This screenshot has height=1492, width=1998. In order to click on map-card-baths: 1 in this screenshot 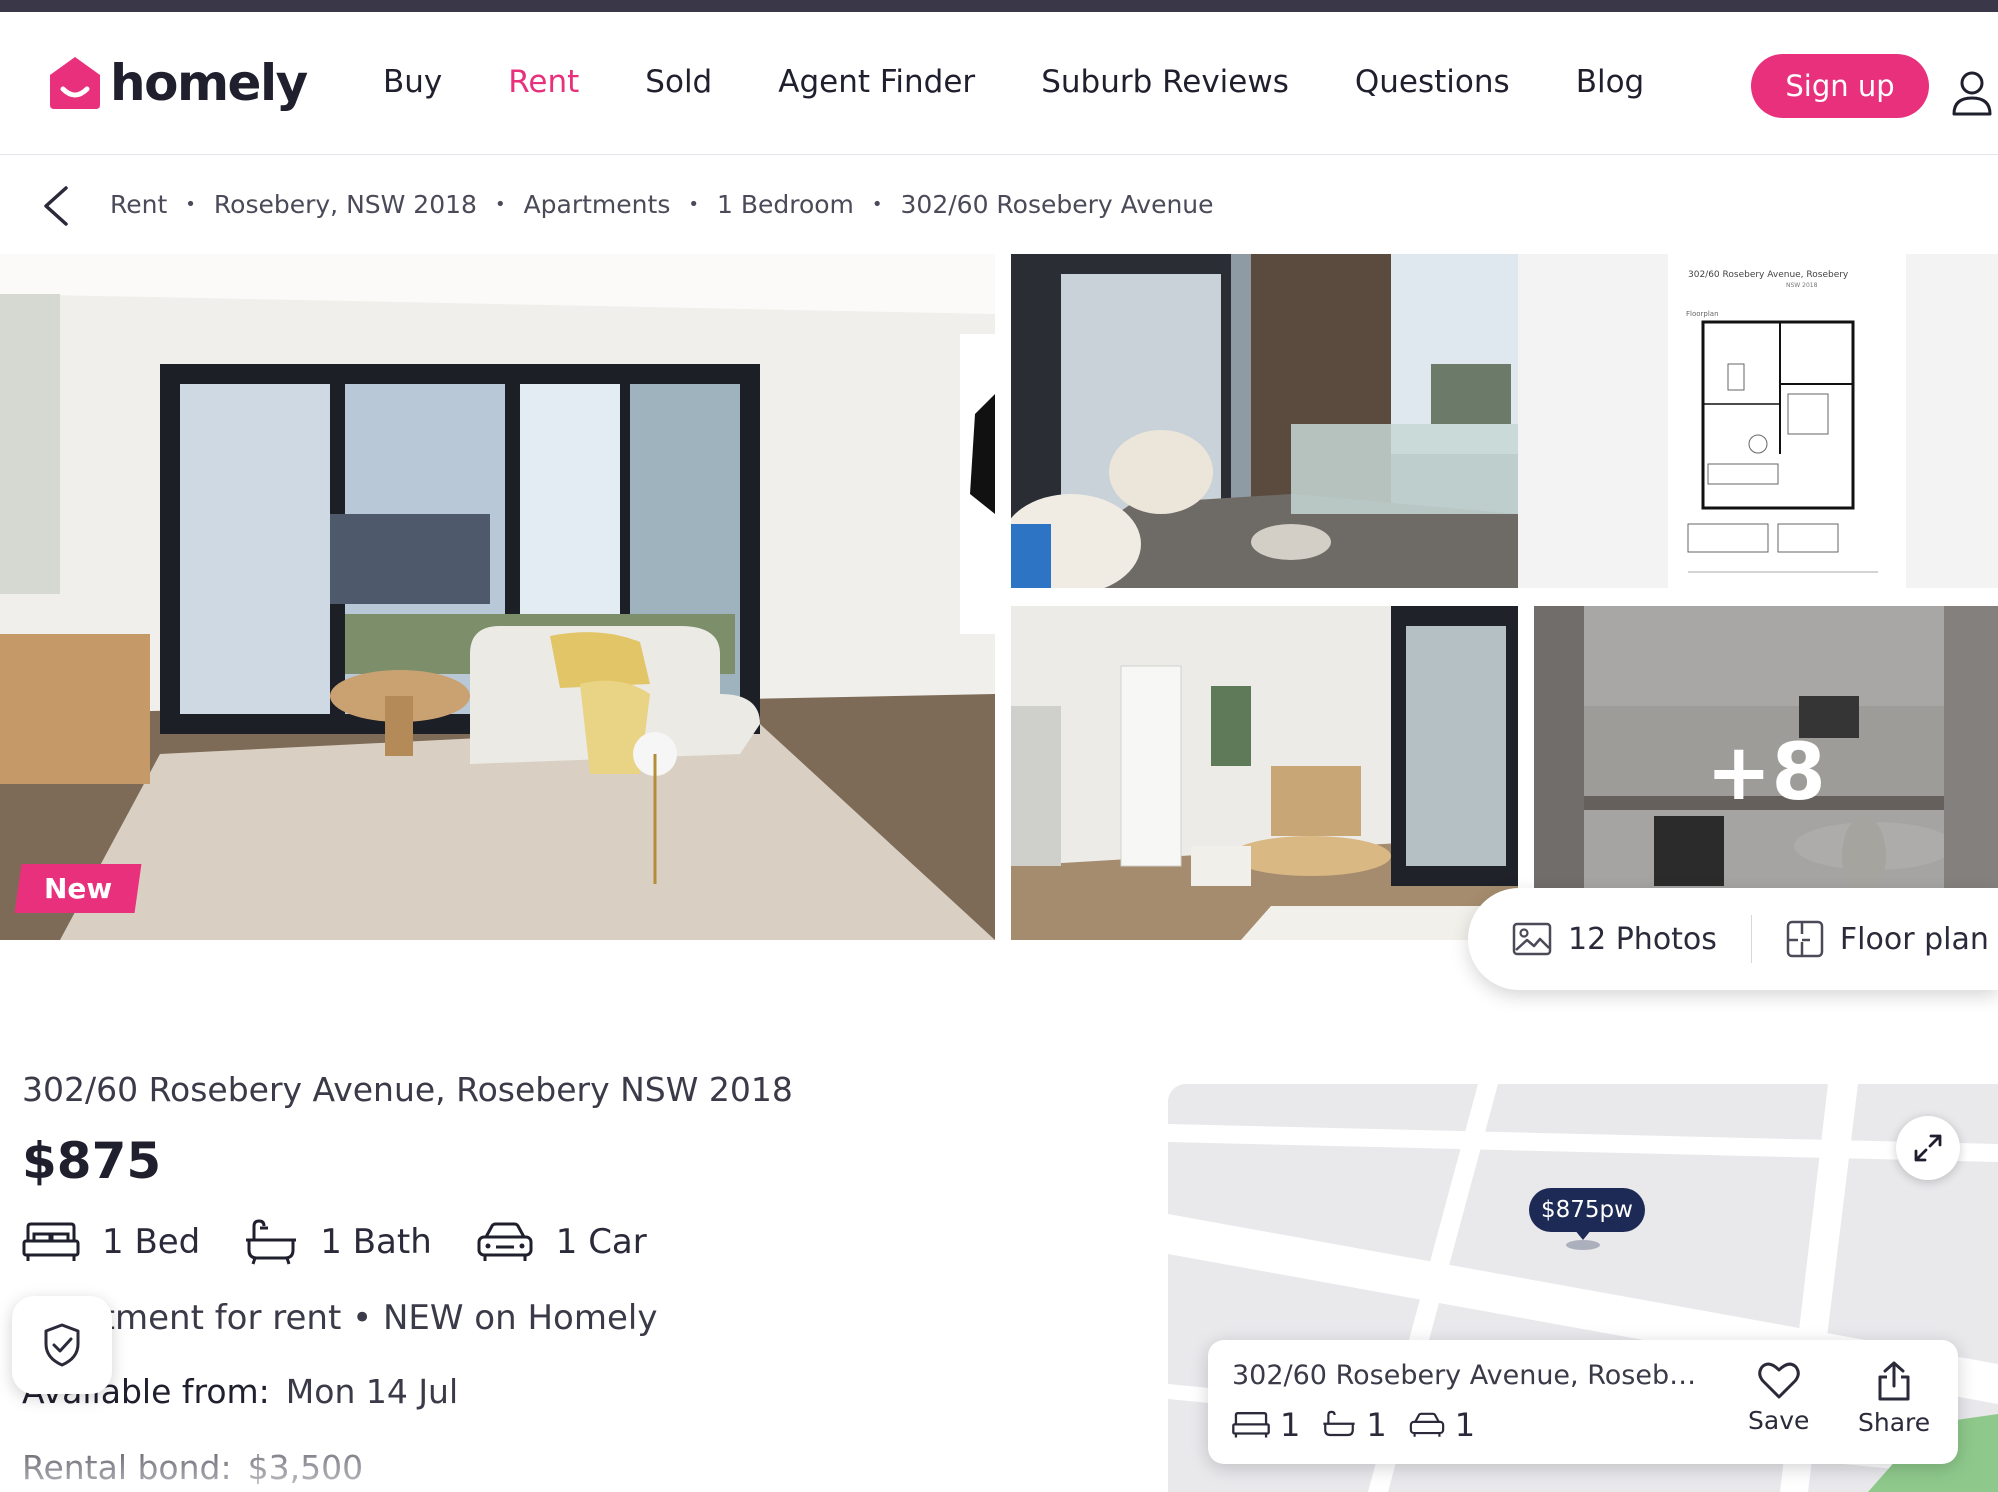, I will do `click(1354, 1425)`.